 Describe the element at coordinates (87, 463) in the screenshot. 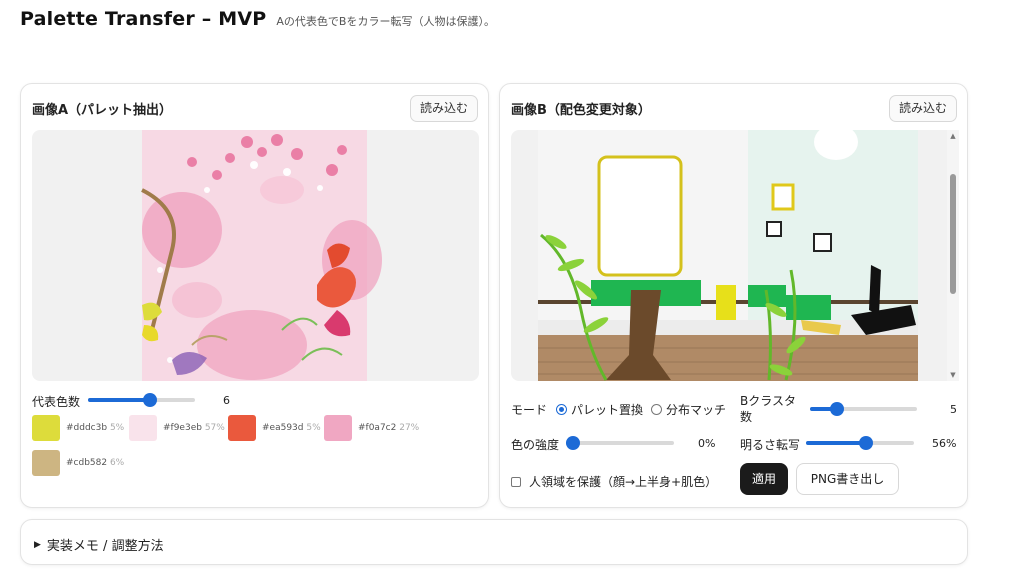

I see `palette-hex: #cdb582` at that location.